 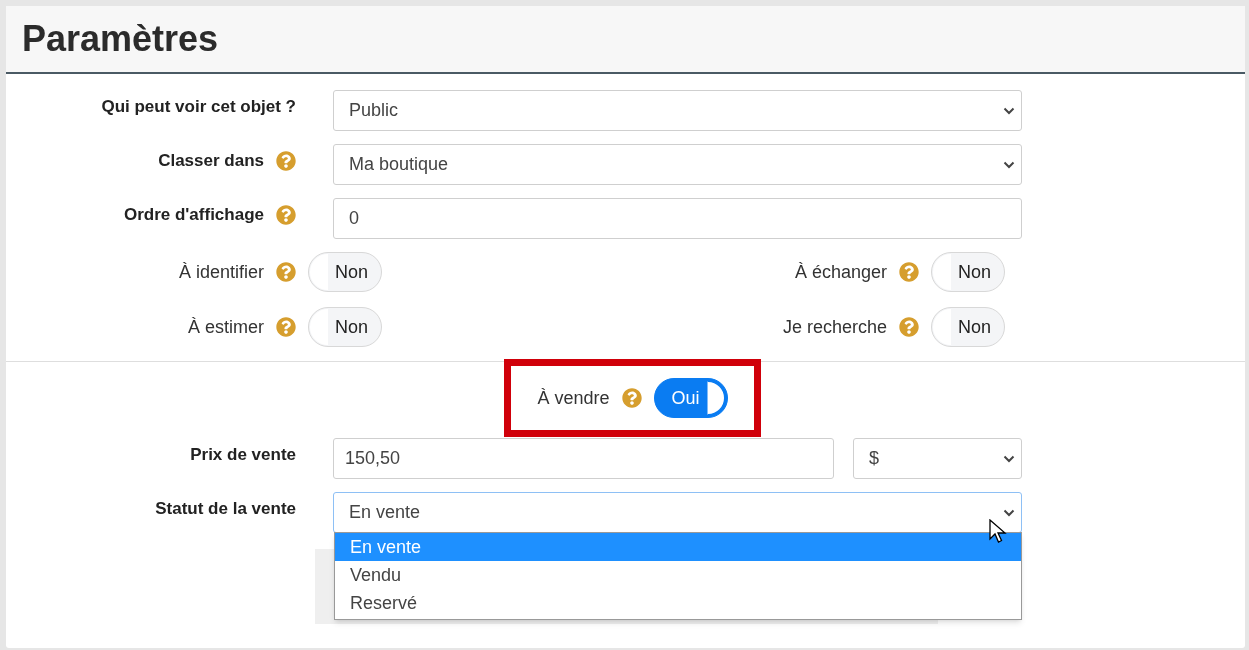 I want to click on price-input: 150,50, so click(x=583, y=458).